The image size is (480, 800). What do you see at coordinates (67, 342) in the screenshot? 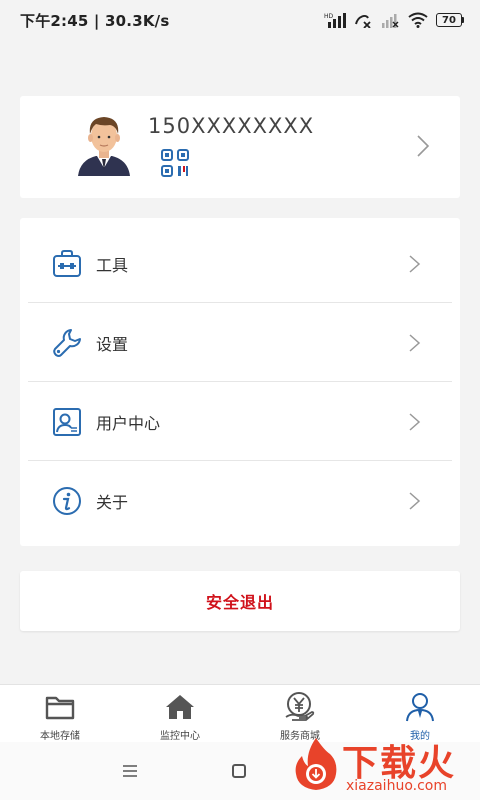
I see `wrench-icon` at bounding box center [67, 342].